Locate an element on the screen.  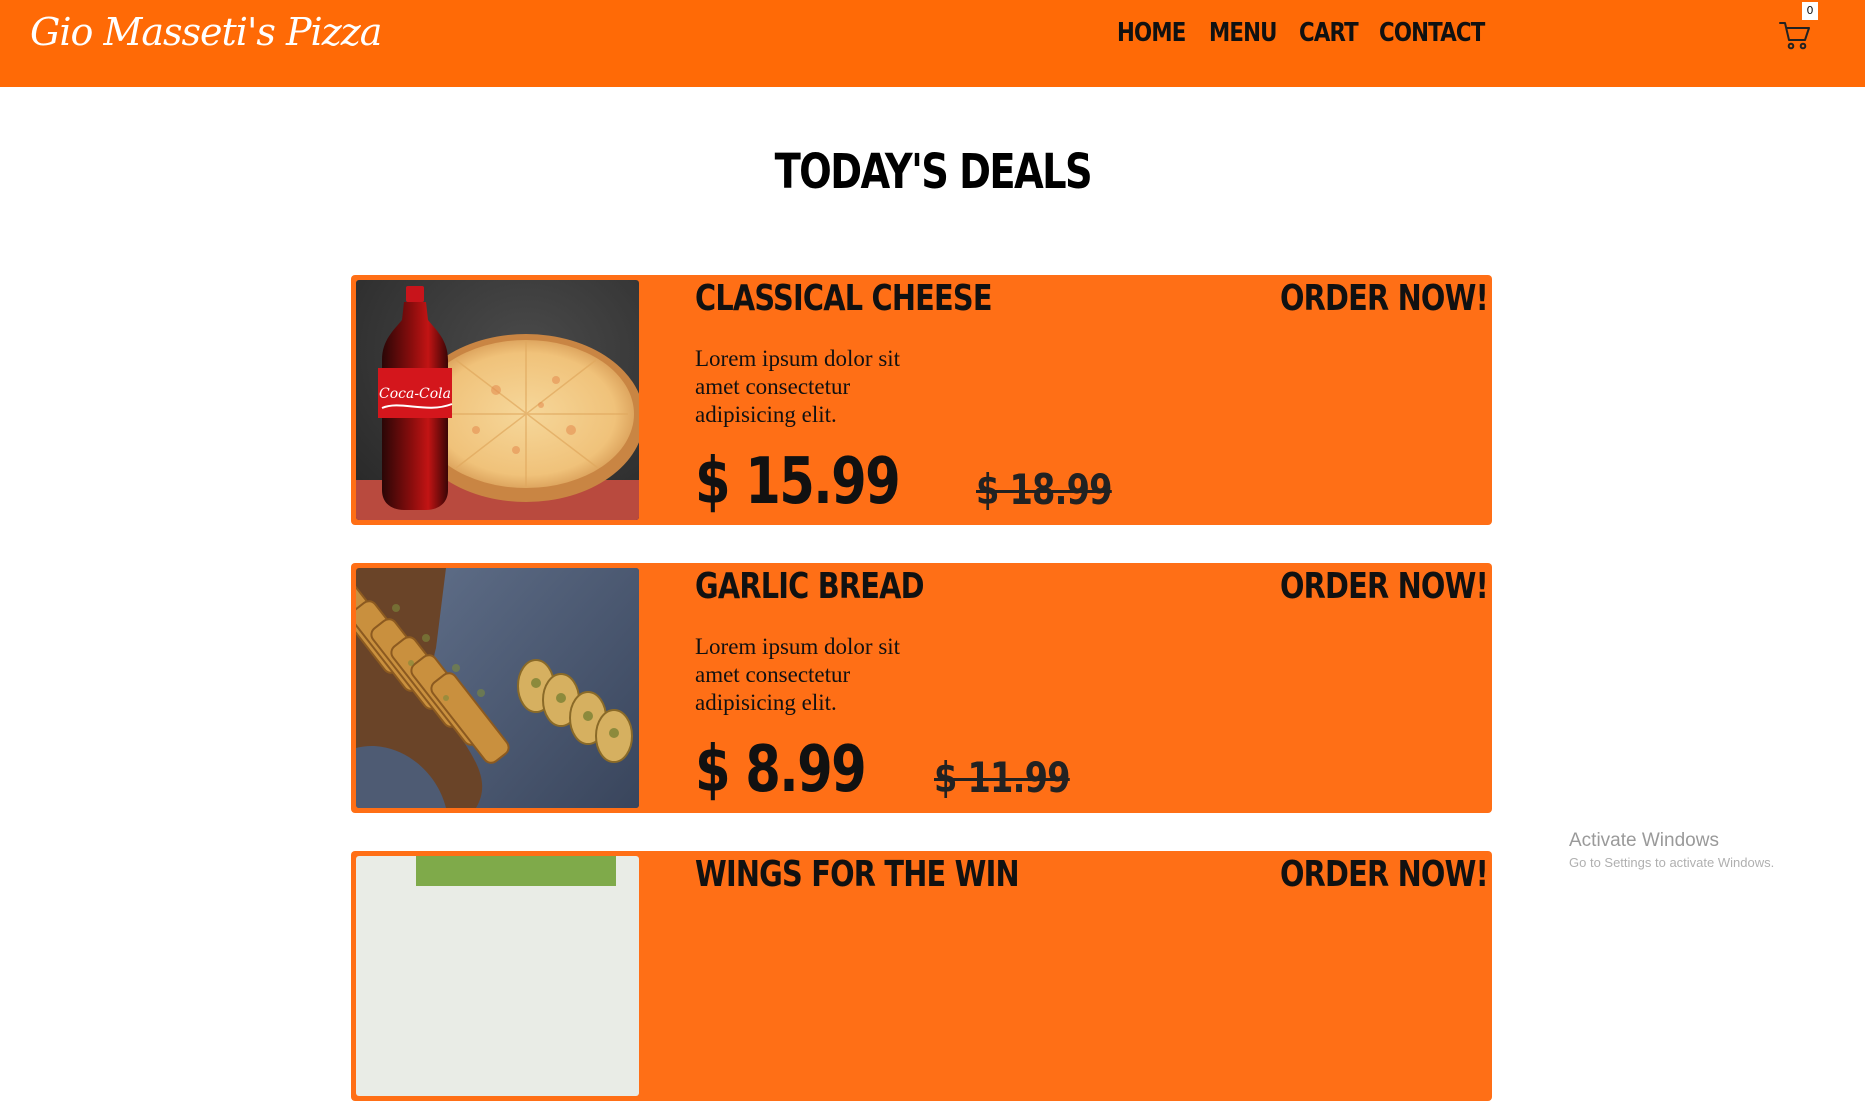
page-title-text: TODAY'S DEALS is located at coordinates (933, 172).